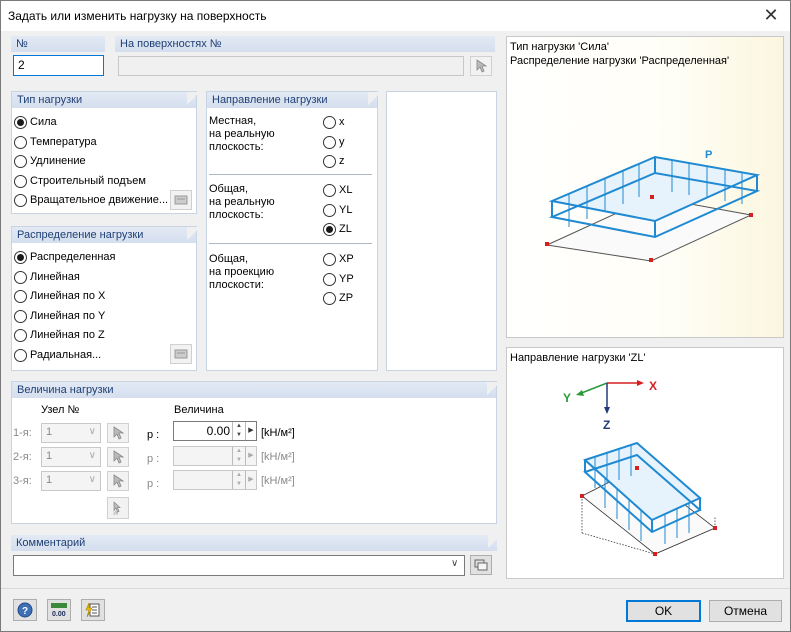 This screenshot has width=791, height=632. I want to click on dir-z: z, so click(334, 161).